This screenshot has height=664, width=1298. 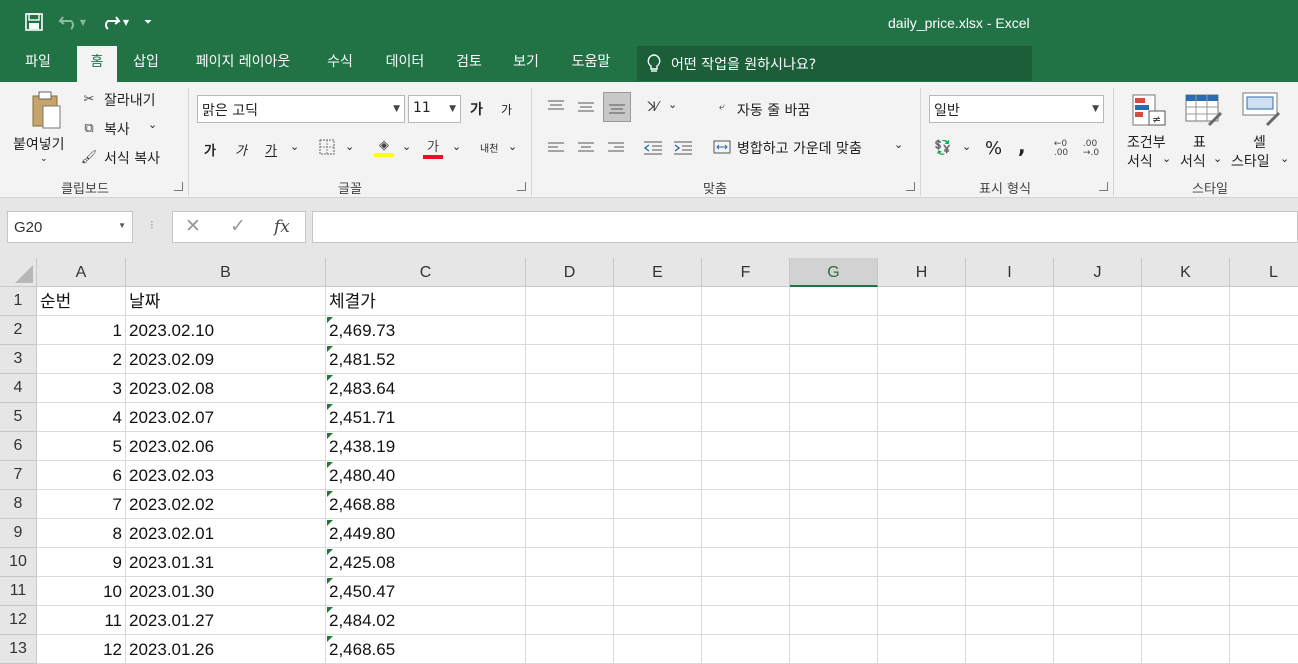 I want to click on number-format-combo: 일반 ▼, so click(x=1016, y=109).